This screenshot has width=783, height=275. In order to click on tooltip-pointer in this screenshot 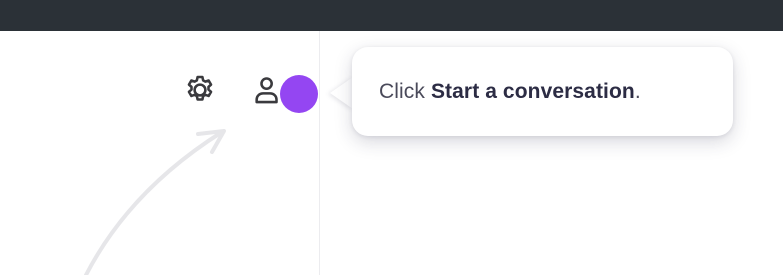, I will do `click(341, 93)`.